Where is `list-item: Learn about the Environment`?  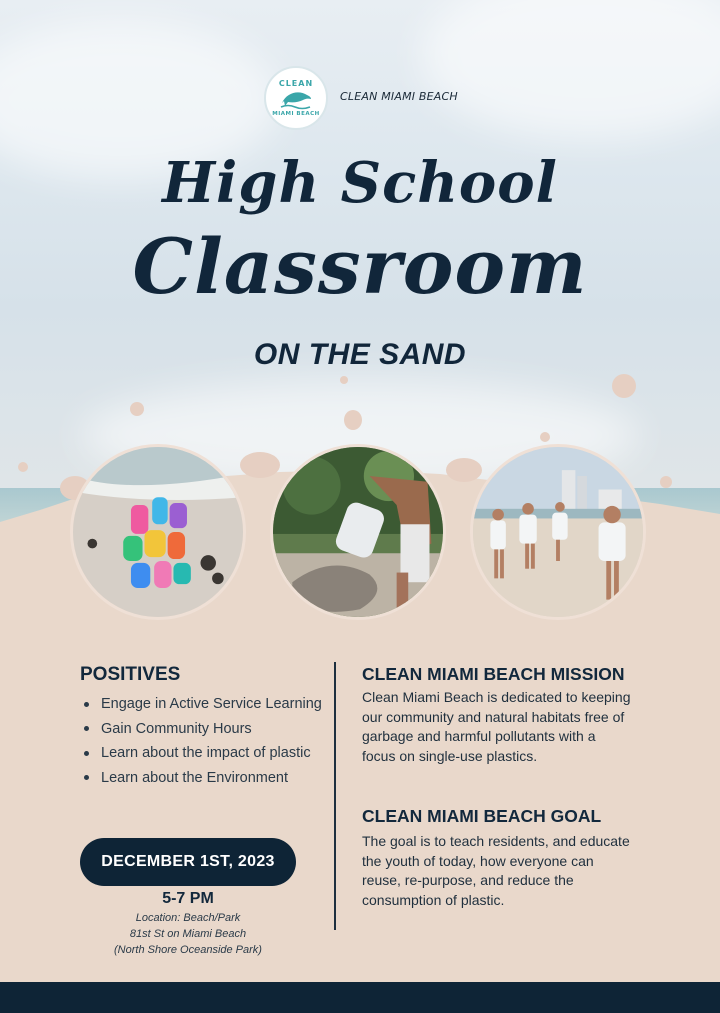 list-item: Learn about the Environment is located at coordinates (201, 778).